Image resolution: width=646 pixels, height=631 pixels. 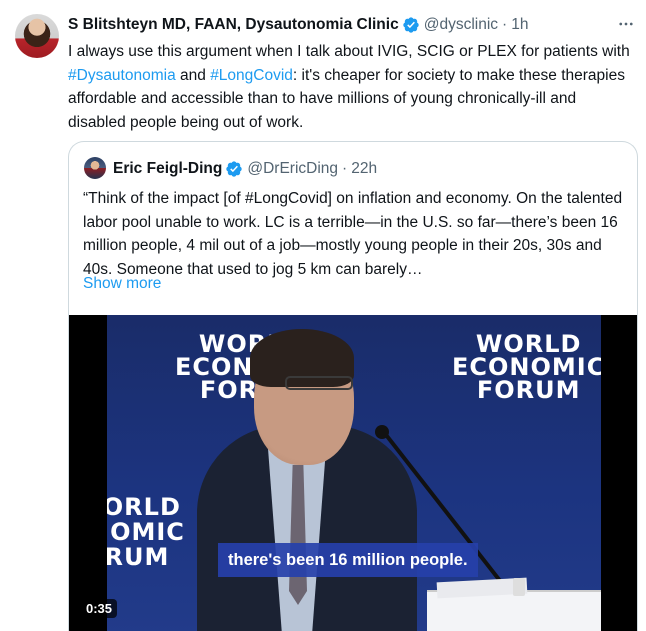 I want to click on more-horizontal-icon, so click(x=626, y=24).